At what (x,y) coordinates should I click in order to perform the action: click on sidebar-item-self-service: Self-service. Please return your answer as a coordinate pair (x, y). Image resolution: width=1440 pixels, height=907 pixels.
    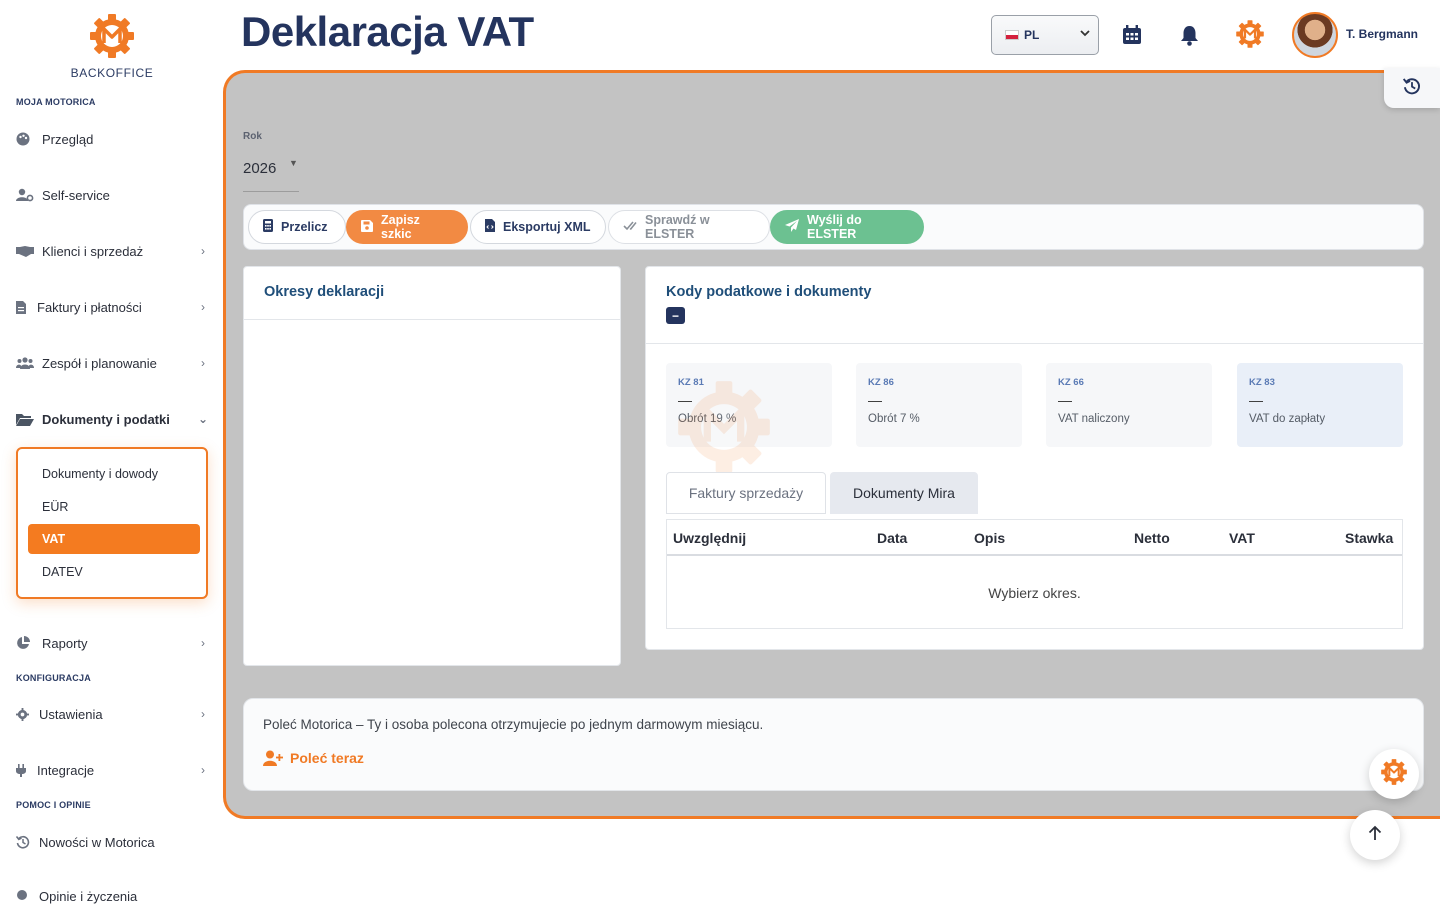
    Looking at the image, I should click on (113, 195).